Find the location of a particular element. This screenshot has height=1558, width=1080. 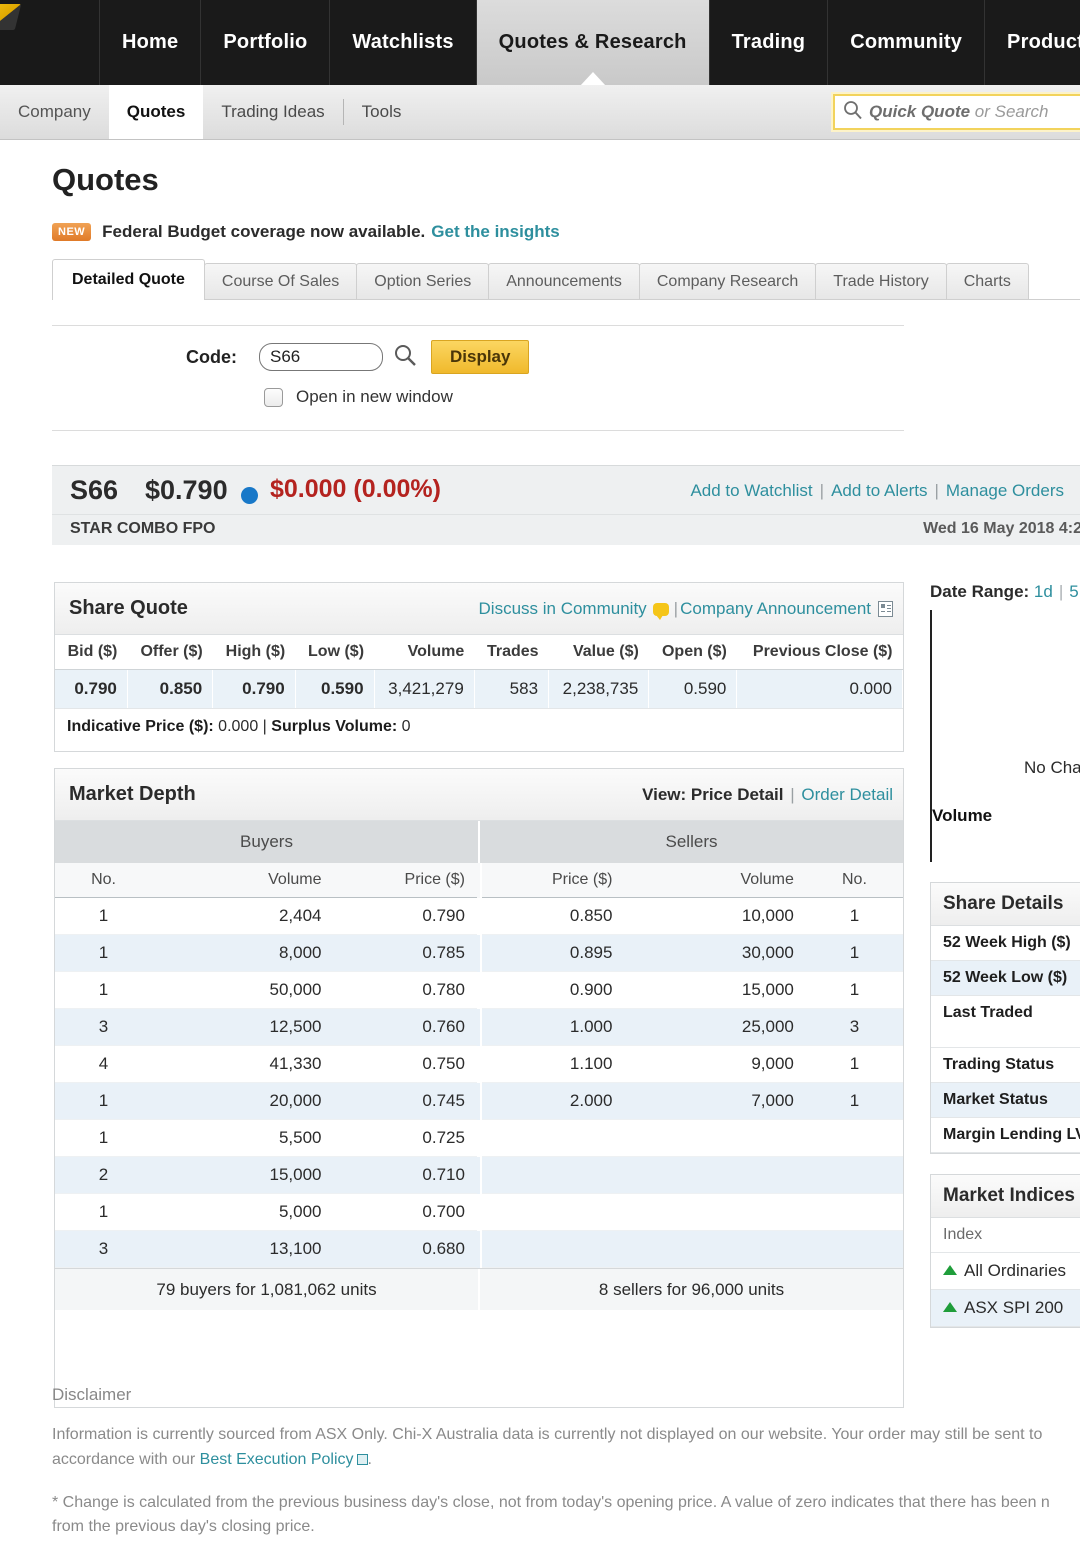

page-title: Quotes is located at coordinates (105, 179).